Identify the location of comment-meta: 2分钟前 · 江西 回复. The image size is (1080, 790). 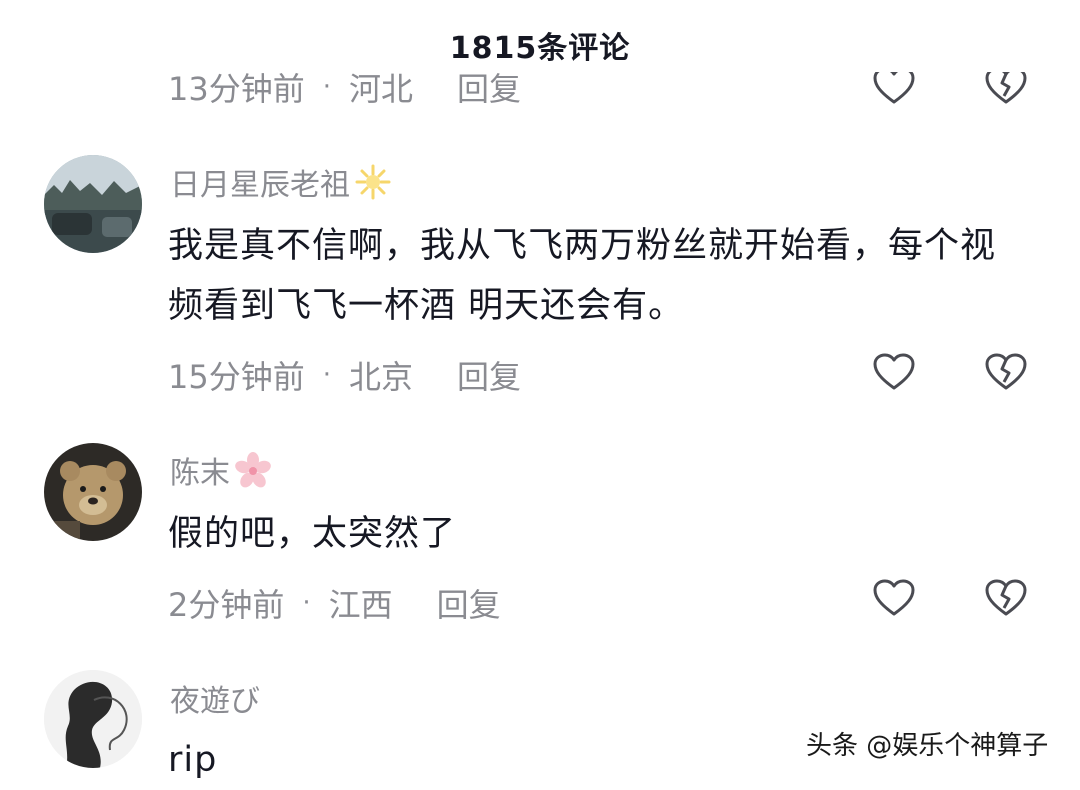
(334, 603).